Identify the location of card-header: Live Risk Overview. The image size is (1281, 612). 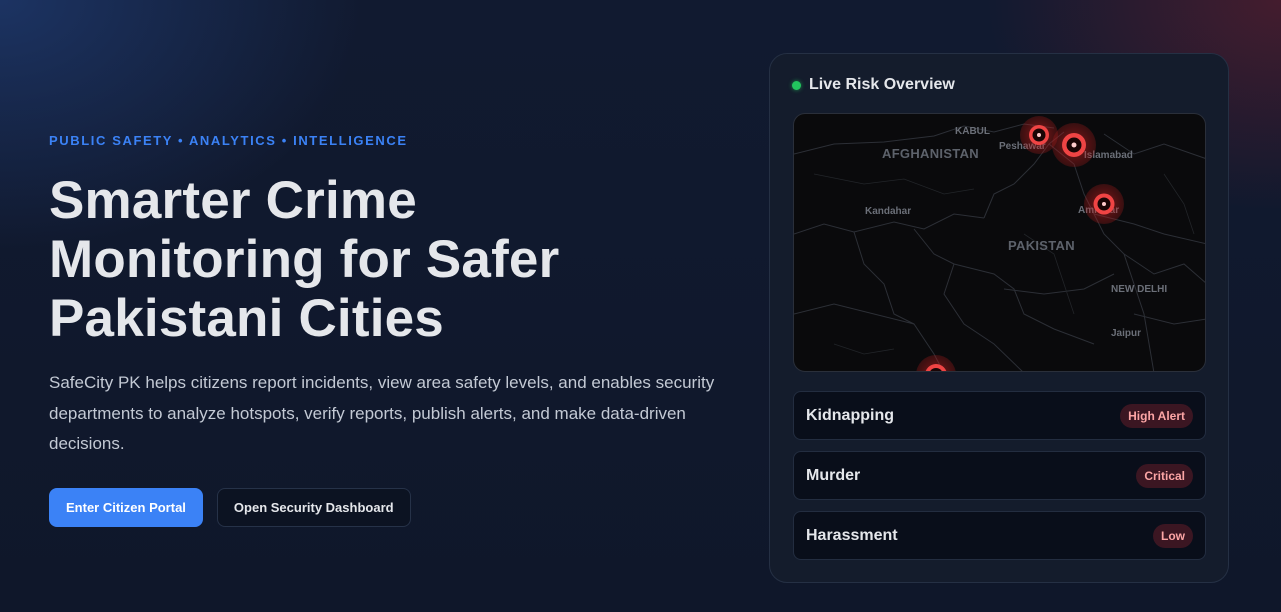
(873, 85).